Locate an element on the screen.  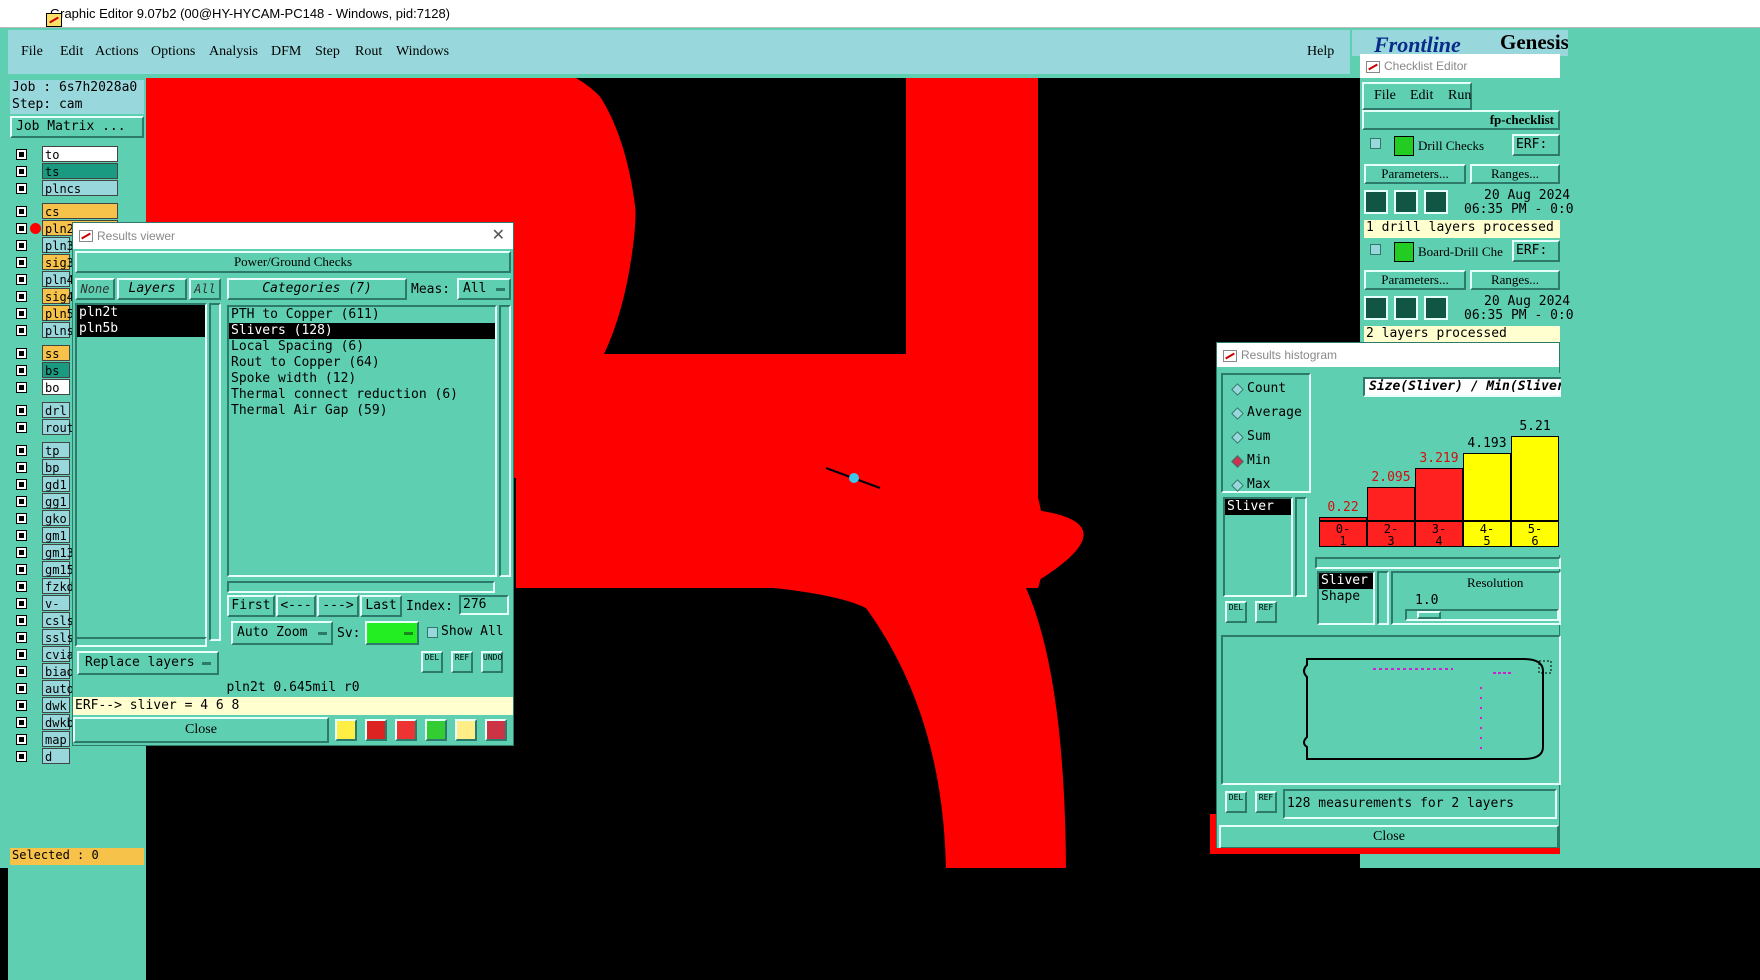
layer-name: to is located at coordinates (80, 154).